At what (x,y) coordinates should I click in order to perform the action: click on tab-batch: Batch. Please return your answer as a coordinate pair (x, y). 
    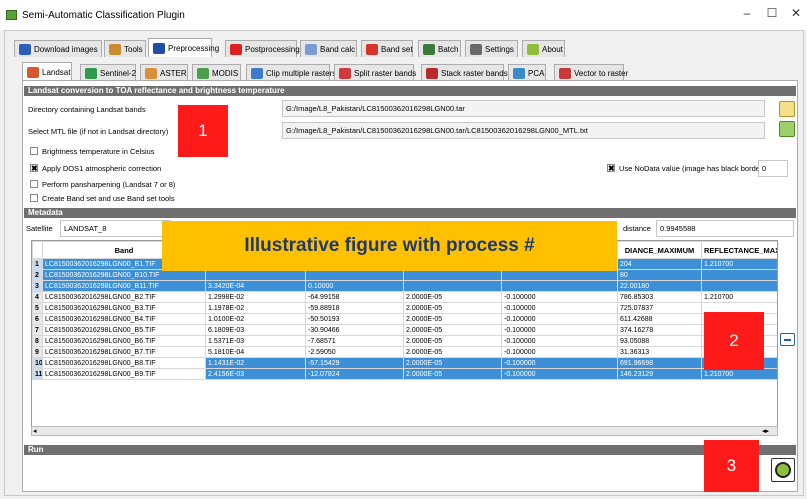
    Looking at the image, I should click on (439, 48).